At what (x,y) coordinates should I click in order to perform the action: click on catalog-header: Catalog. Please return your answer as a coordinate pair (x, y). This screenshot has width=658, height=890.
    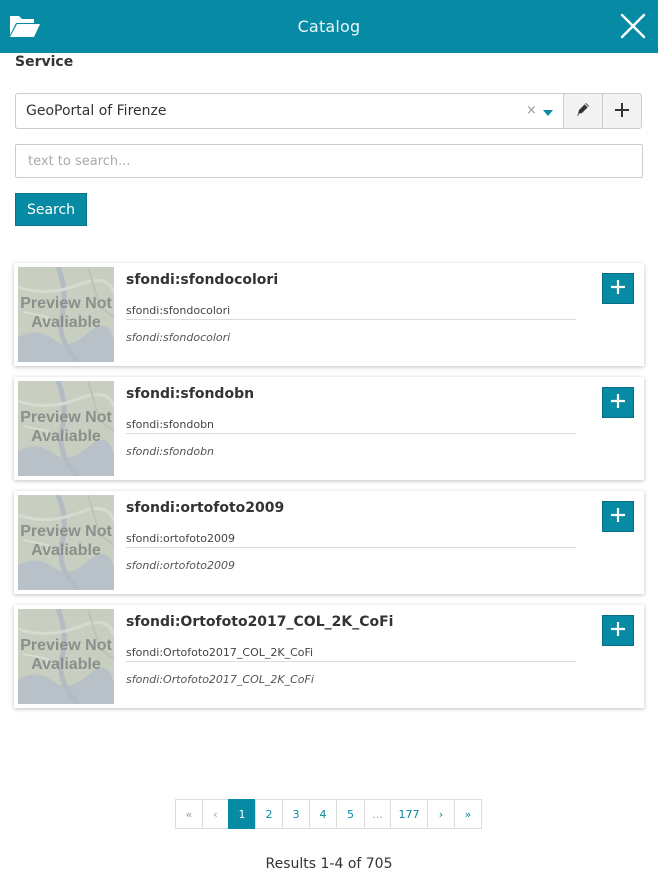
    Looking at the image, I should click on (329, 26).